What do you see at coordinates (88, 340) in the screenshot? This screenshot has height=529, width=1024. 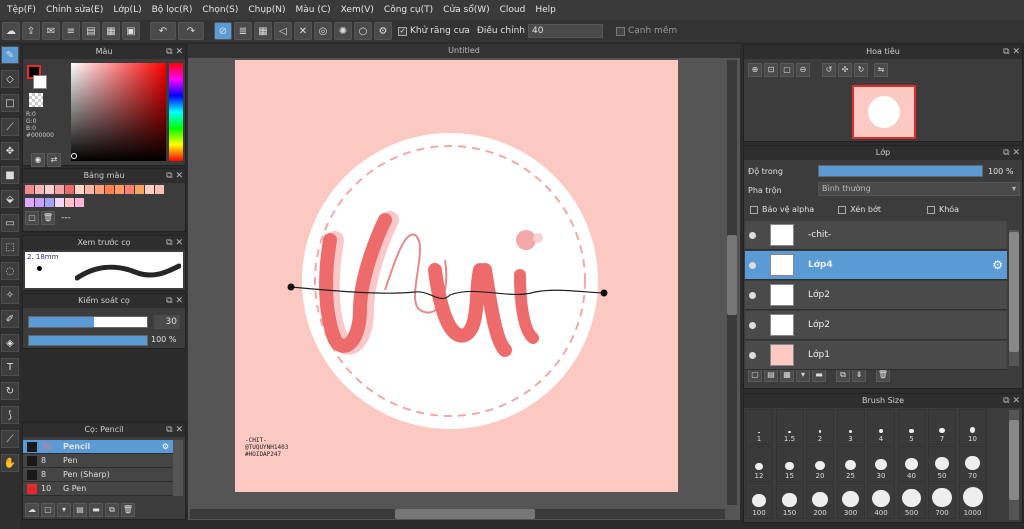 I see `opacity-slider` at bounding box center [88, 340].